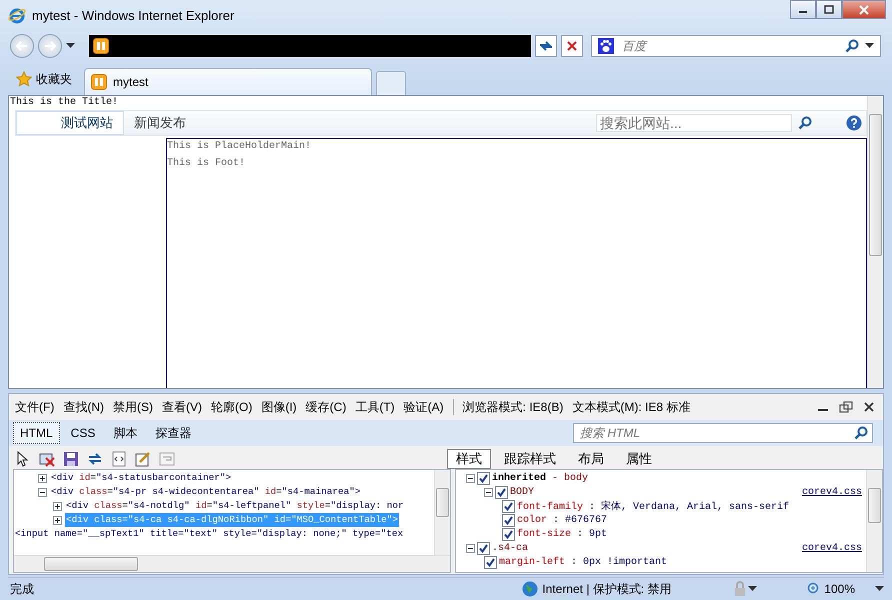 The image size is (892, 600). What do you see at coordinates (310, 46) in the screenshot?
I see `address-field` at bounding box center [310, 46].